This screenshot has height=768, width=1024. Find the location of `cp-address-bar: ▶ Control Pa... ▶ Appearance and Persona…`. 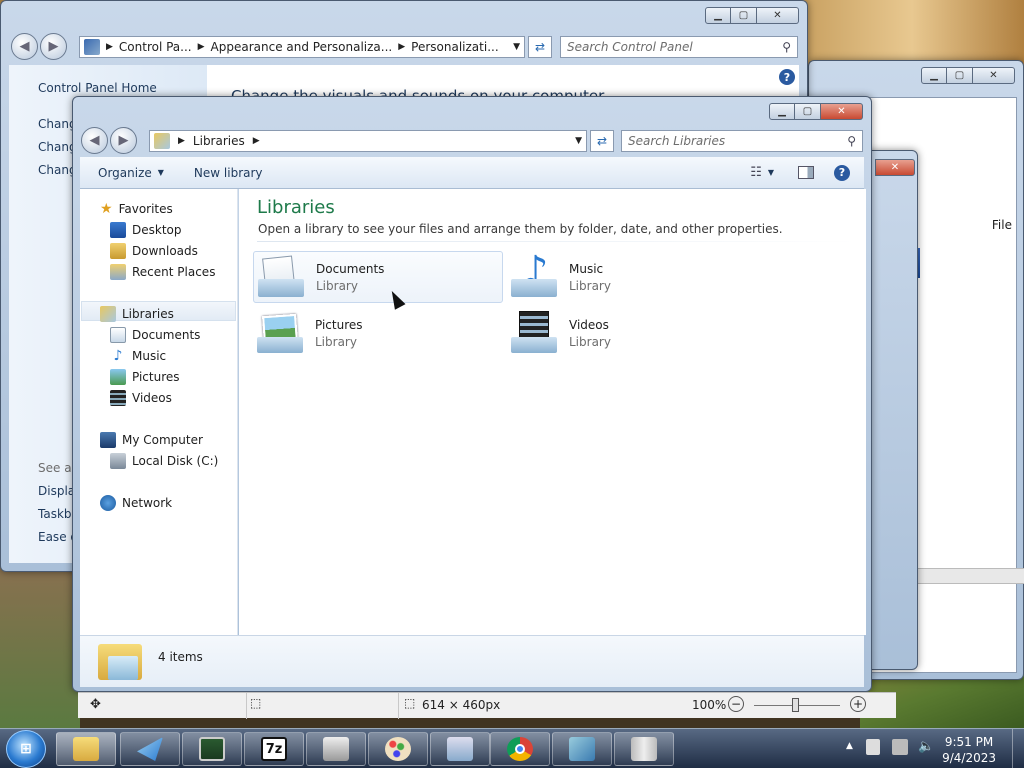

cp-address-bar: ▶ Control Pa... ▶ Appearance and Persona… is located at coordinates (302, 47).